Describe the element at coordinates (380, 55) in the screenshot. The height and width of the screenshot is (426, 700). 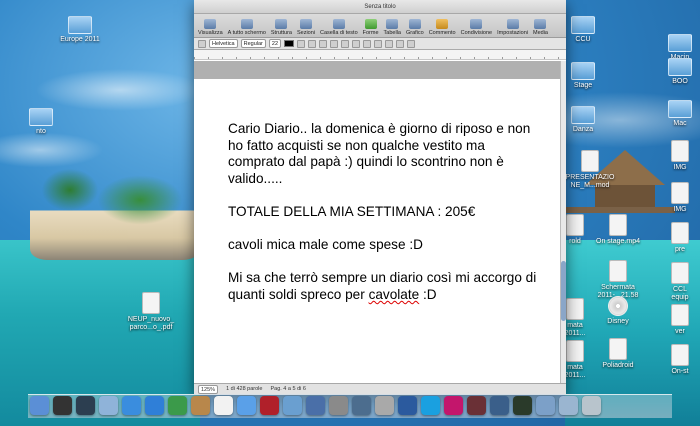
I see `horizontal-ruler` at that location.